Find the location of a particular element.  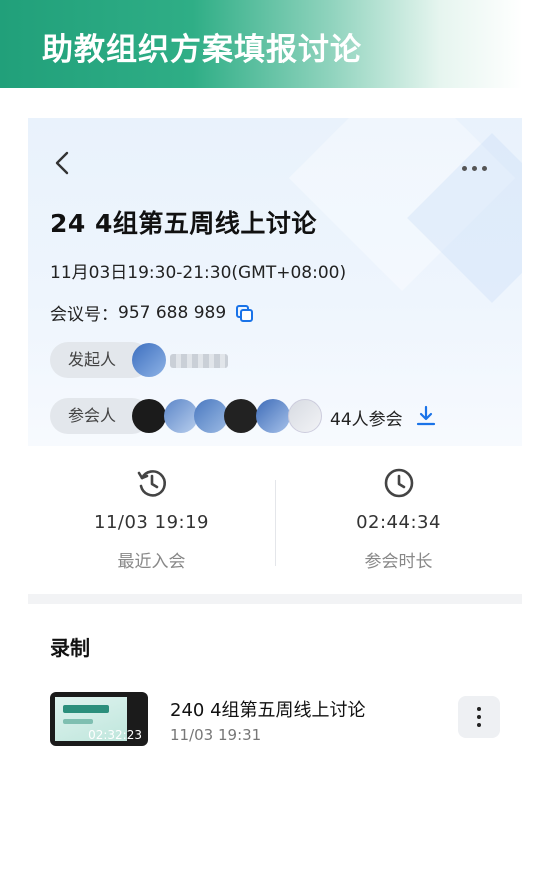

meeting-stats: 11/03 19:19 最近入会 02:44:34 参会时长 is located at coordinates (275, 528).